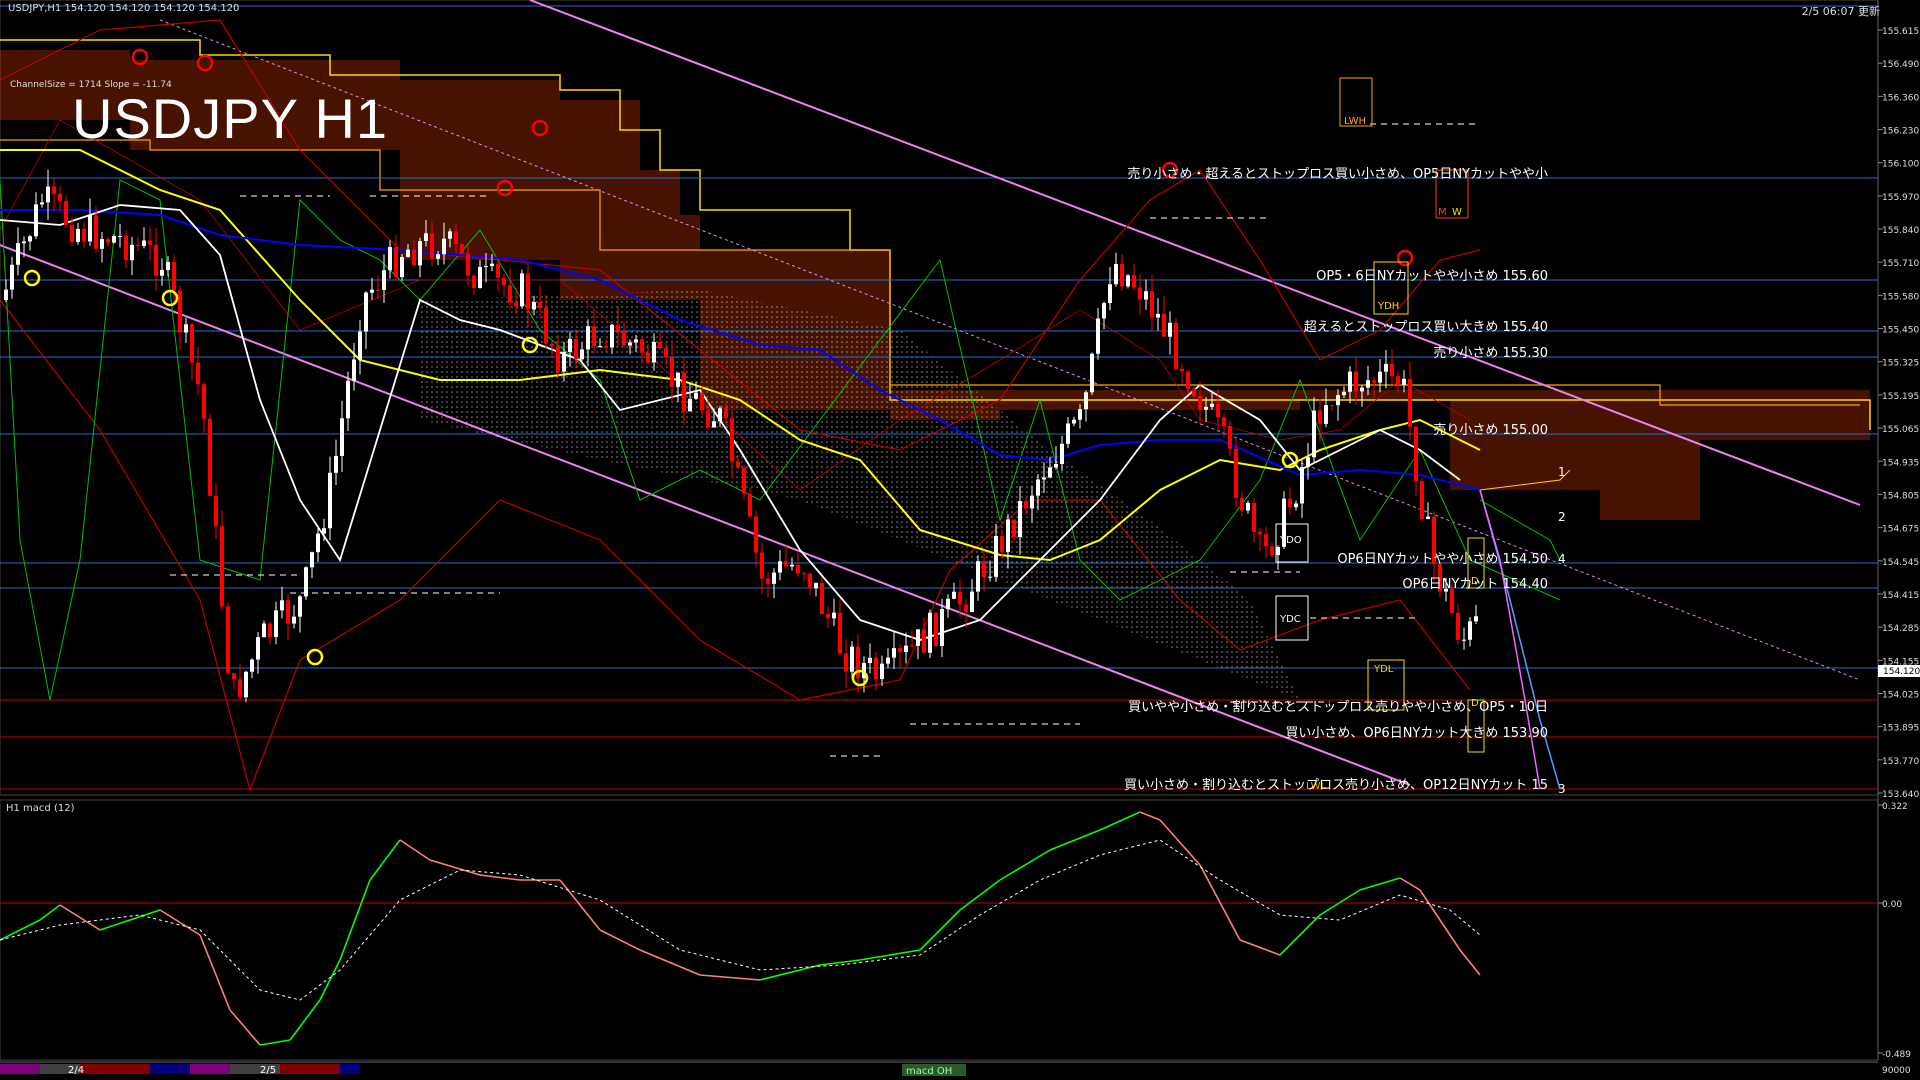  I want to click on level-label: 買い小さめ・割り込むとストップロス売り小さめ、OP12日NYカット 15, so click(1336, 785).